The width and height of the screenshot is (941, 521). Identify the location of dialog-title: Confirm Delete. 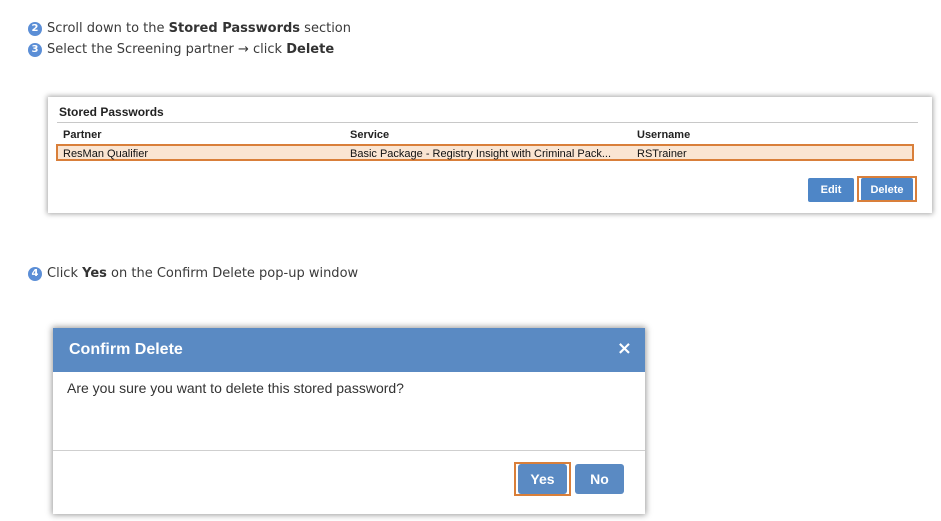
(126, 349).